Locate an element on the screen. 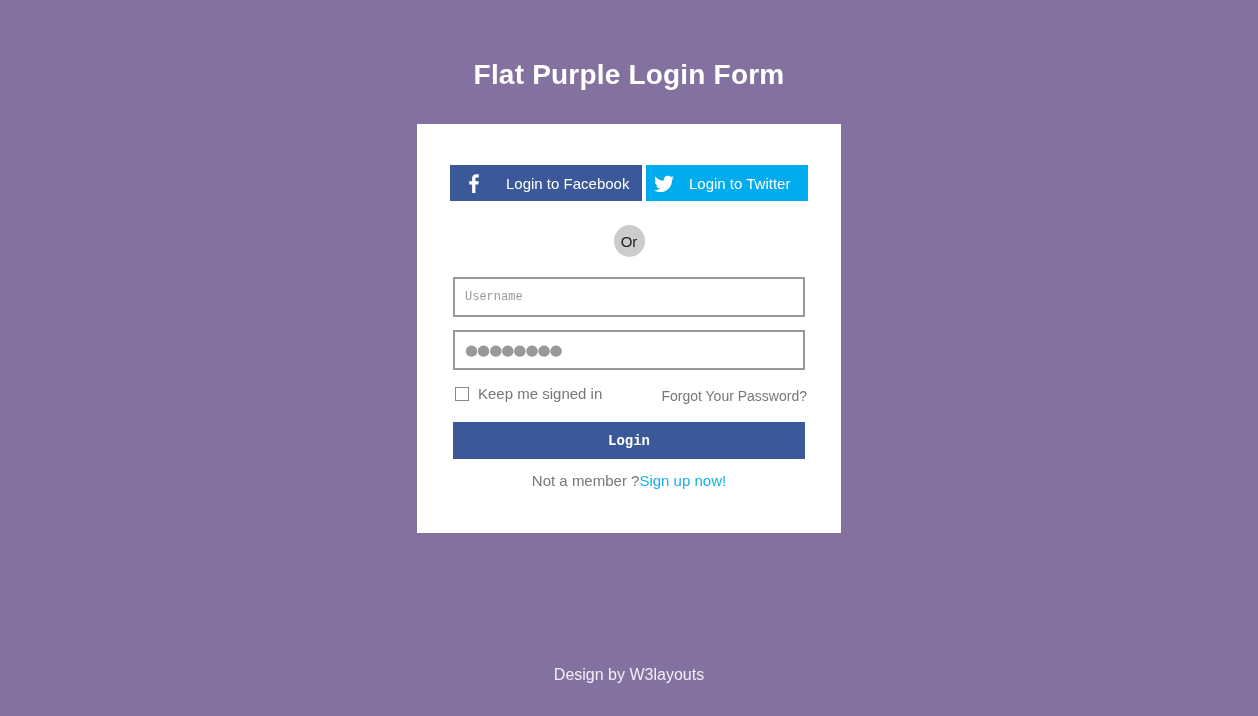 The height and width of the screenshot is (716, 1258). signup-link: Sign up now! is located at coordinates (683, 480).